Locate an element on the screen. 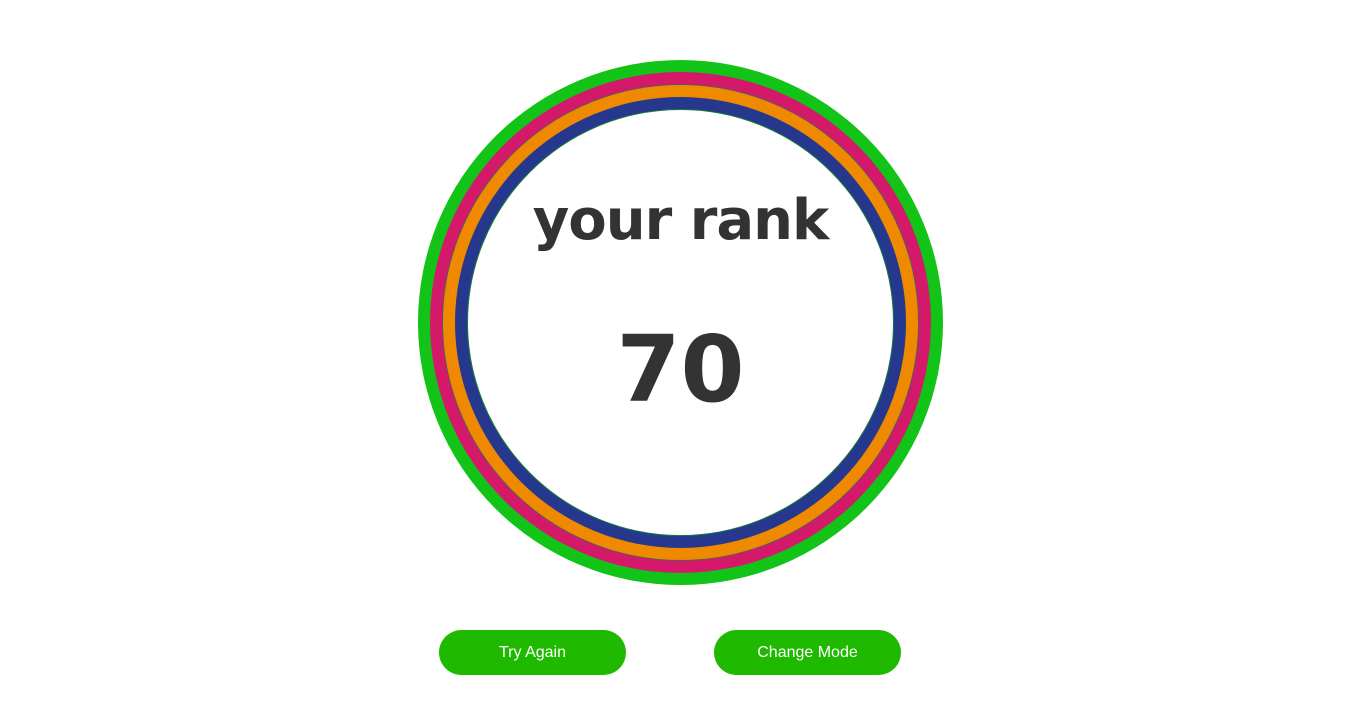 Image resolution: width=1347 pixels, height=705 pixels. try-again-button: Try Again is located at coordinates (532, 652).